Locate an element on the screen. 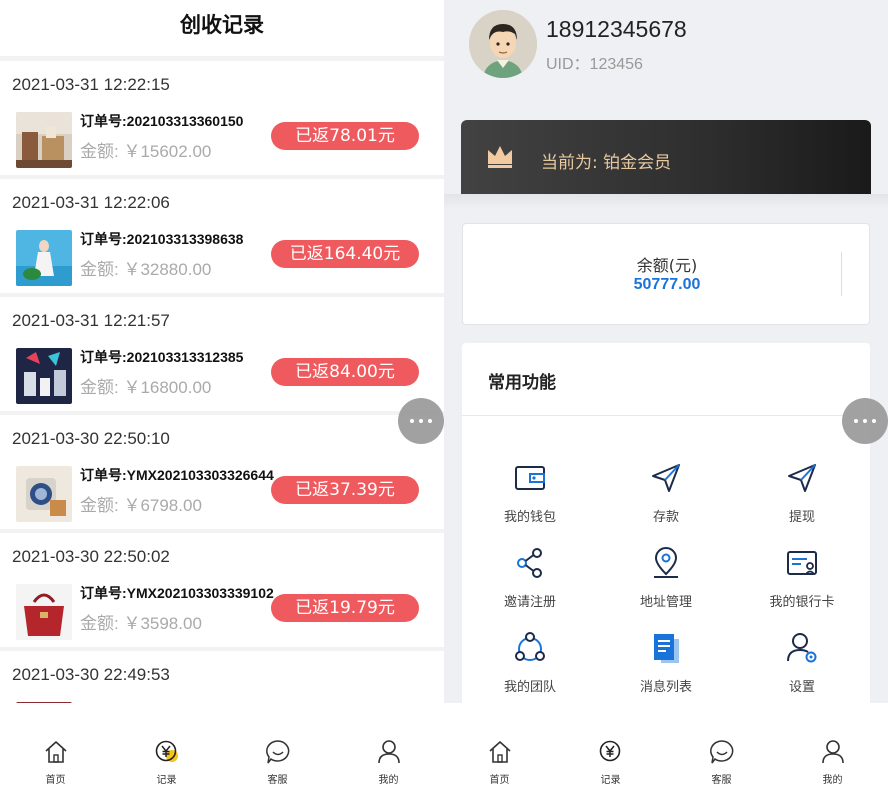 The height and width of the screenshot is (791, 888). vip-level-bar: 当前为: 铂金会员 is located at coordinates (666, 157).